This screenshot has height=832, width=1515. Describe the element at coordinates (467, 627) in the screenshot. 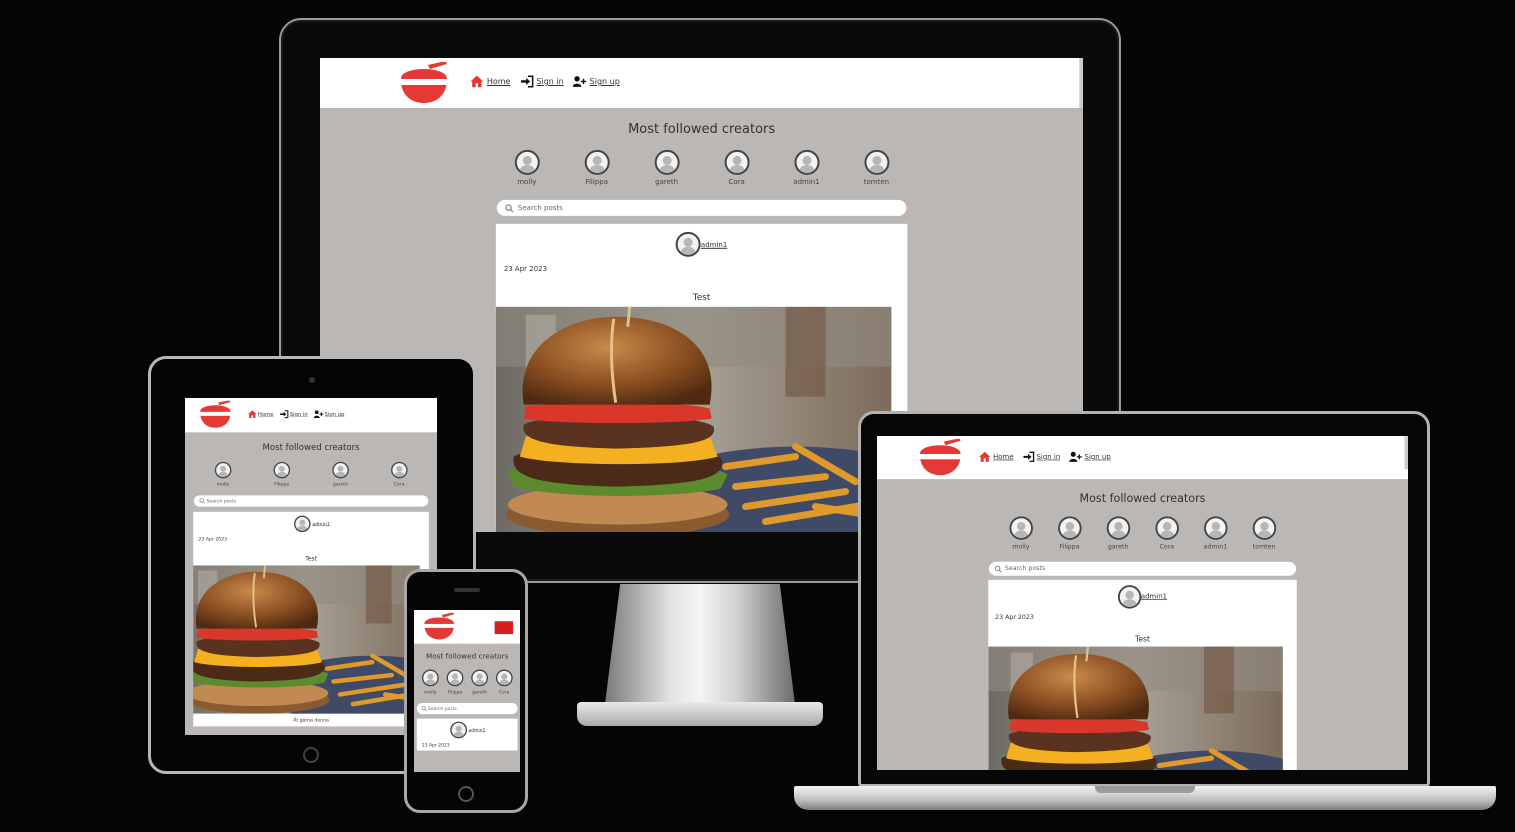

I see `navbar` at that location.